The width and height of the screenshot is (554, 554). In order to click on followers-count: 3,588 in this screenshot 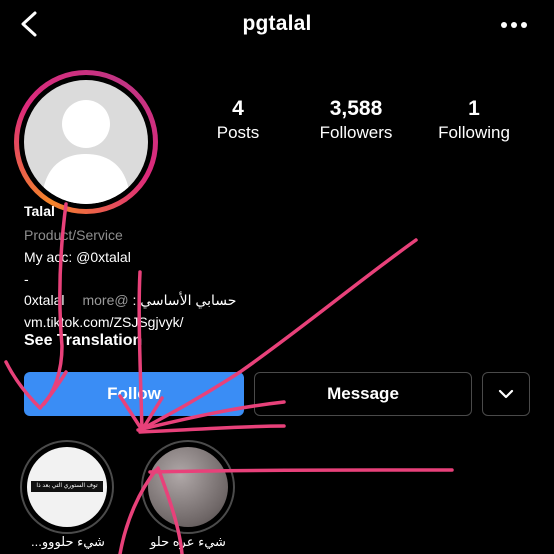, I will do `click(356, 108)`.